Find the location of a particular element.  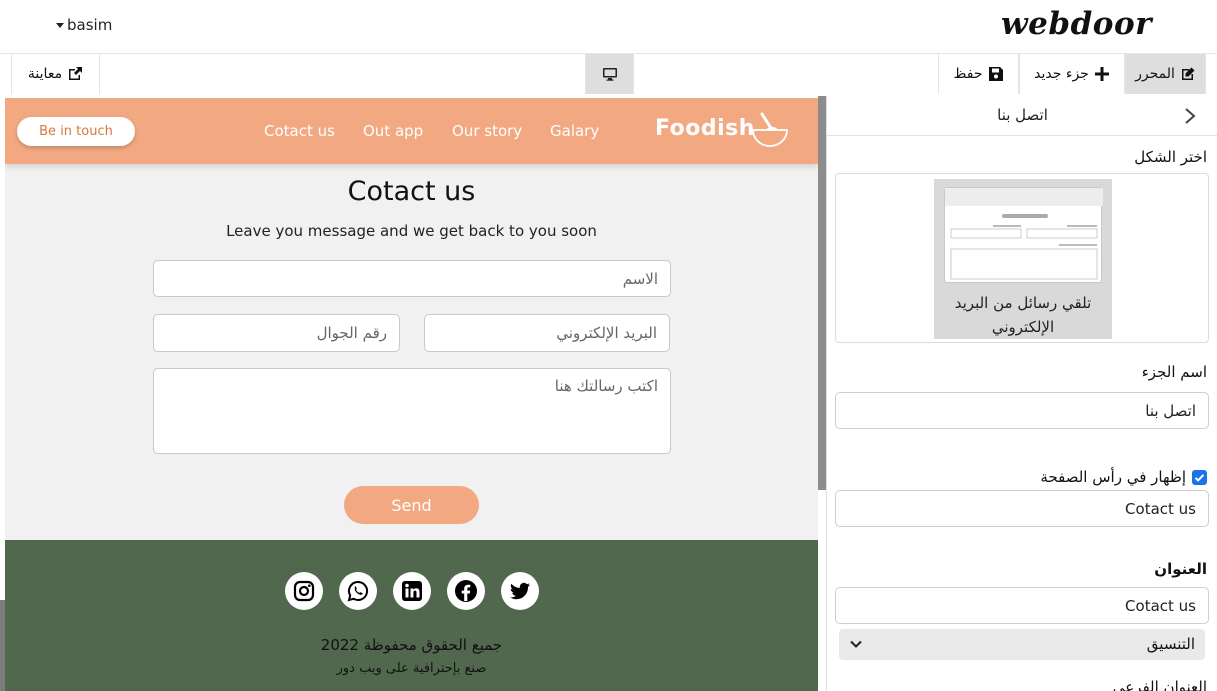

show-in-header-label: إظهار في رأس الصفحة is located at coordinates (1113, 477).